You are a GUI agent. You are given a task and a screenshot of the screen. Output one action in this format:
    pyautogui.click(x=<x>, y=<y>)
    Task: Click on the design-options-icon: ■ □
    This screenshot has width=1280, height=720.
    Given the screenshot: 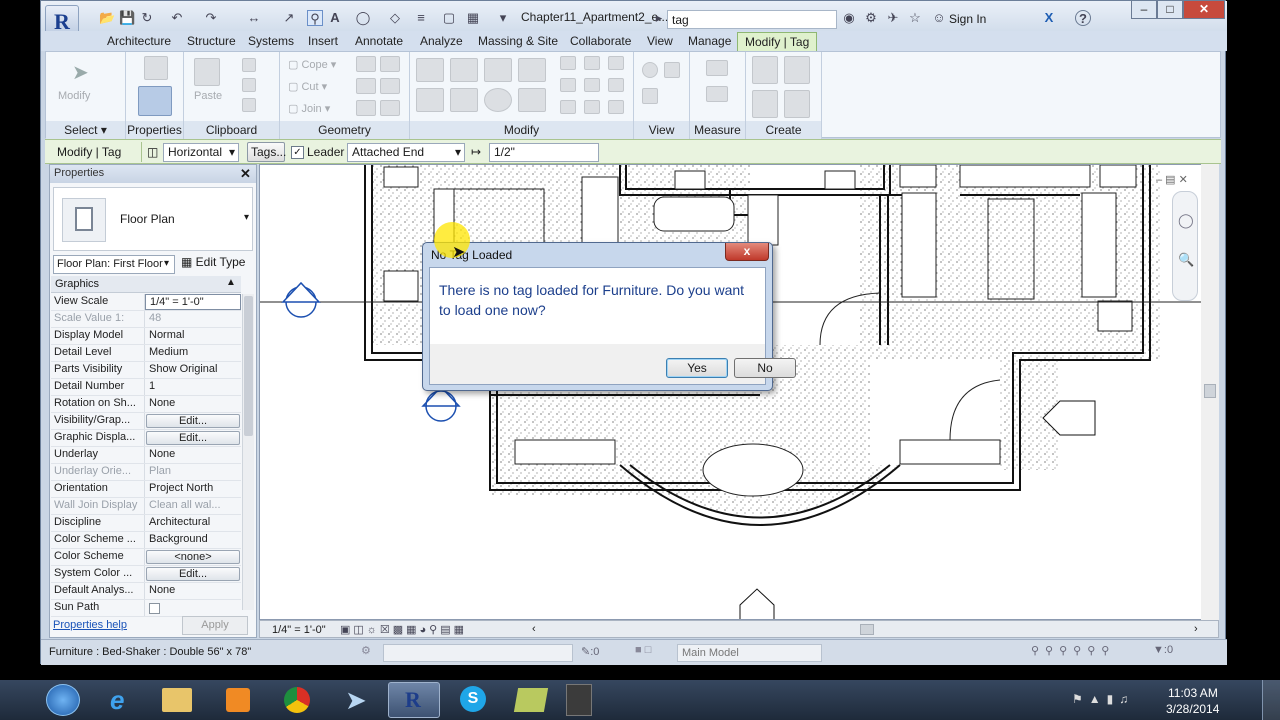 What is the action you would take?
    pyautogui.click(x=643, y=650)
    